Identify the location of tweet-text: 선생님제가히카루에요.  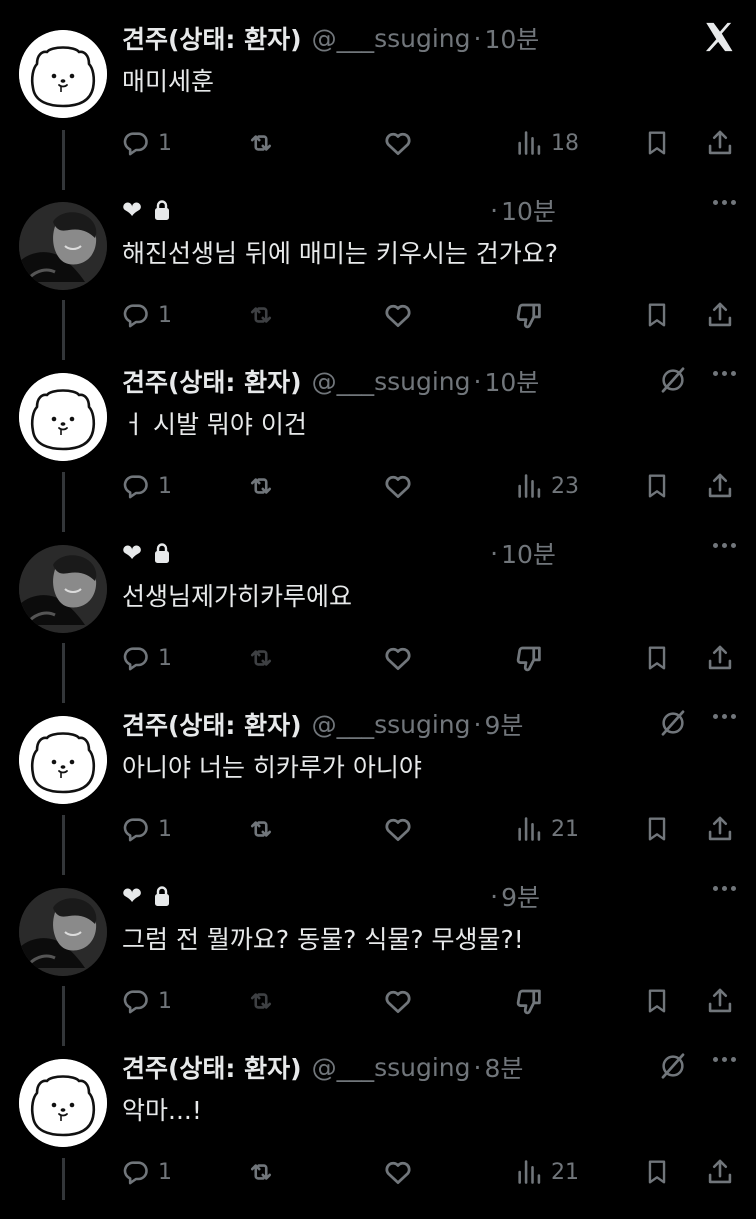
(237, 596).